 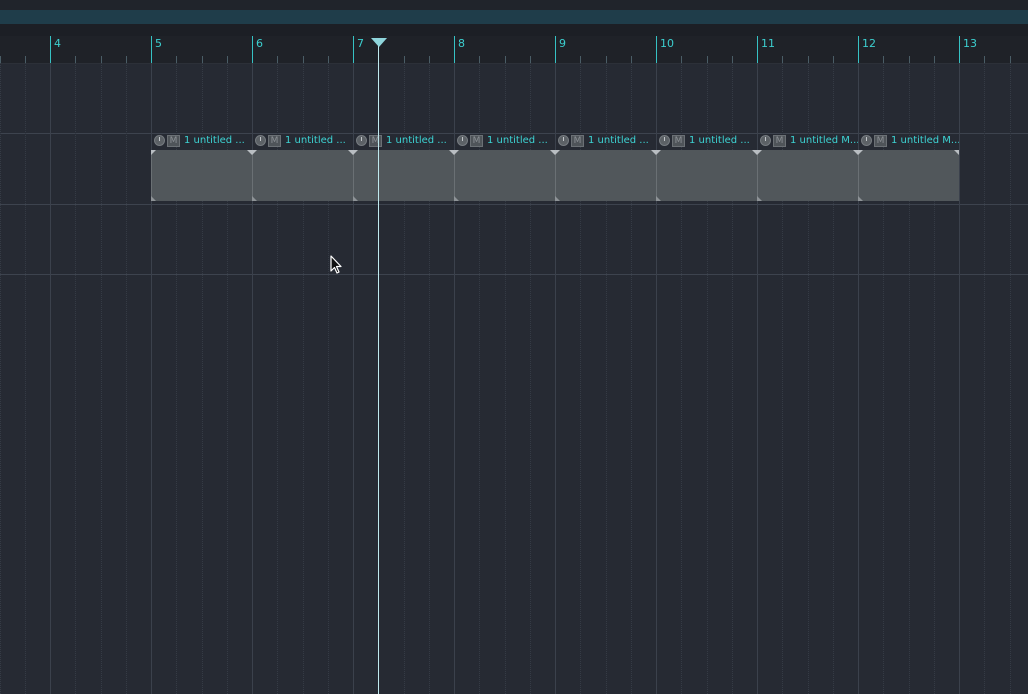 I want to click on ruler-bar-number: 8, so click(x=461, y=43).